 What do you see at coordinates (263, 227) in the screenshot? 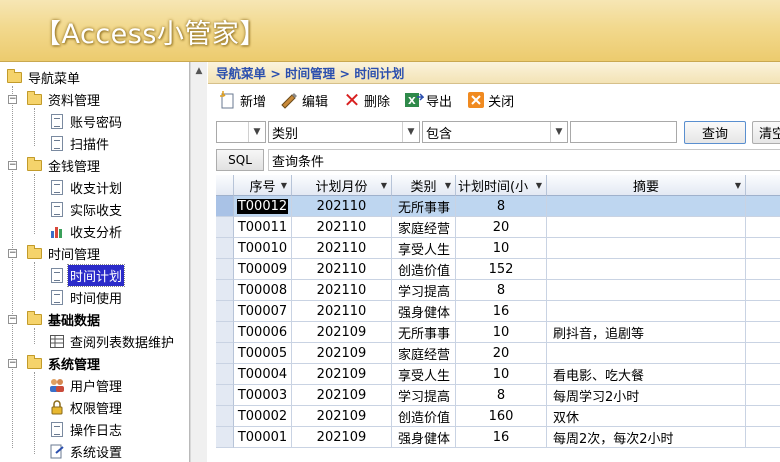
I see `cell-id: T00011` at bounding box center [263, 227].